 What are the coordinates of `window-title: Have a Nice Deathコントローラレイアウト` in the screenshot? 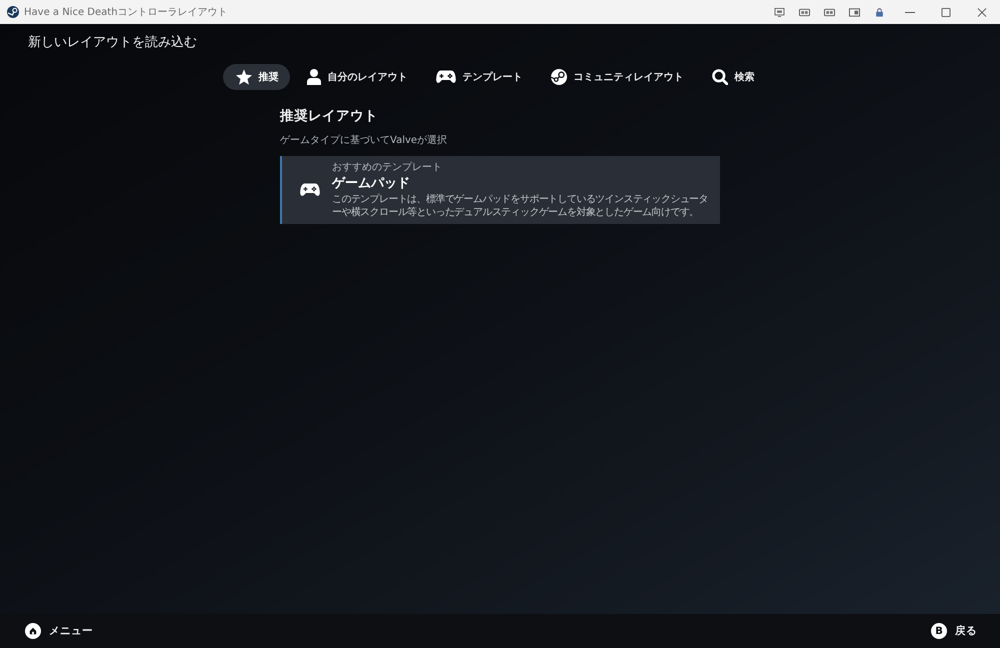 It's located at (126, 12).